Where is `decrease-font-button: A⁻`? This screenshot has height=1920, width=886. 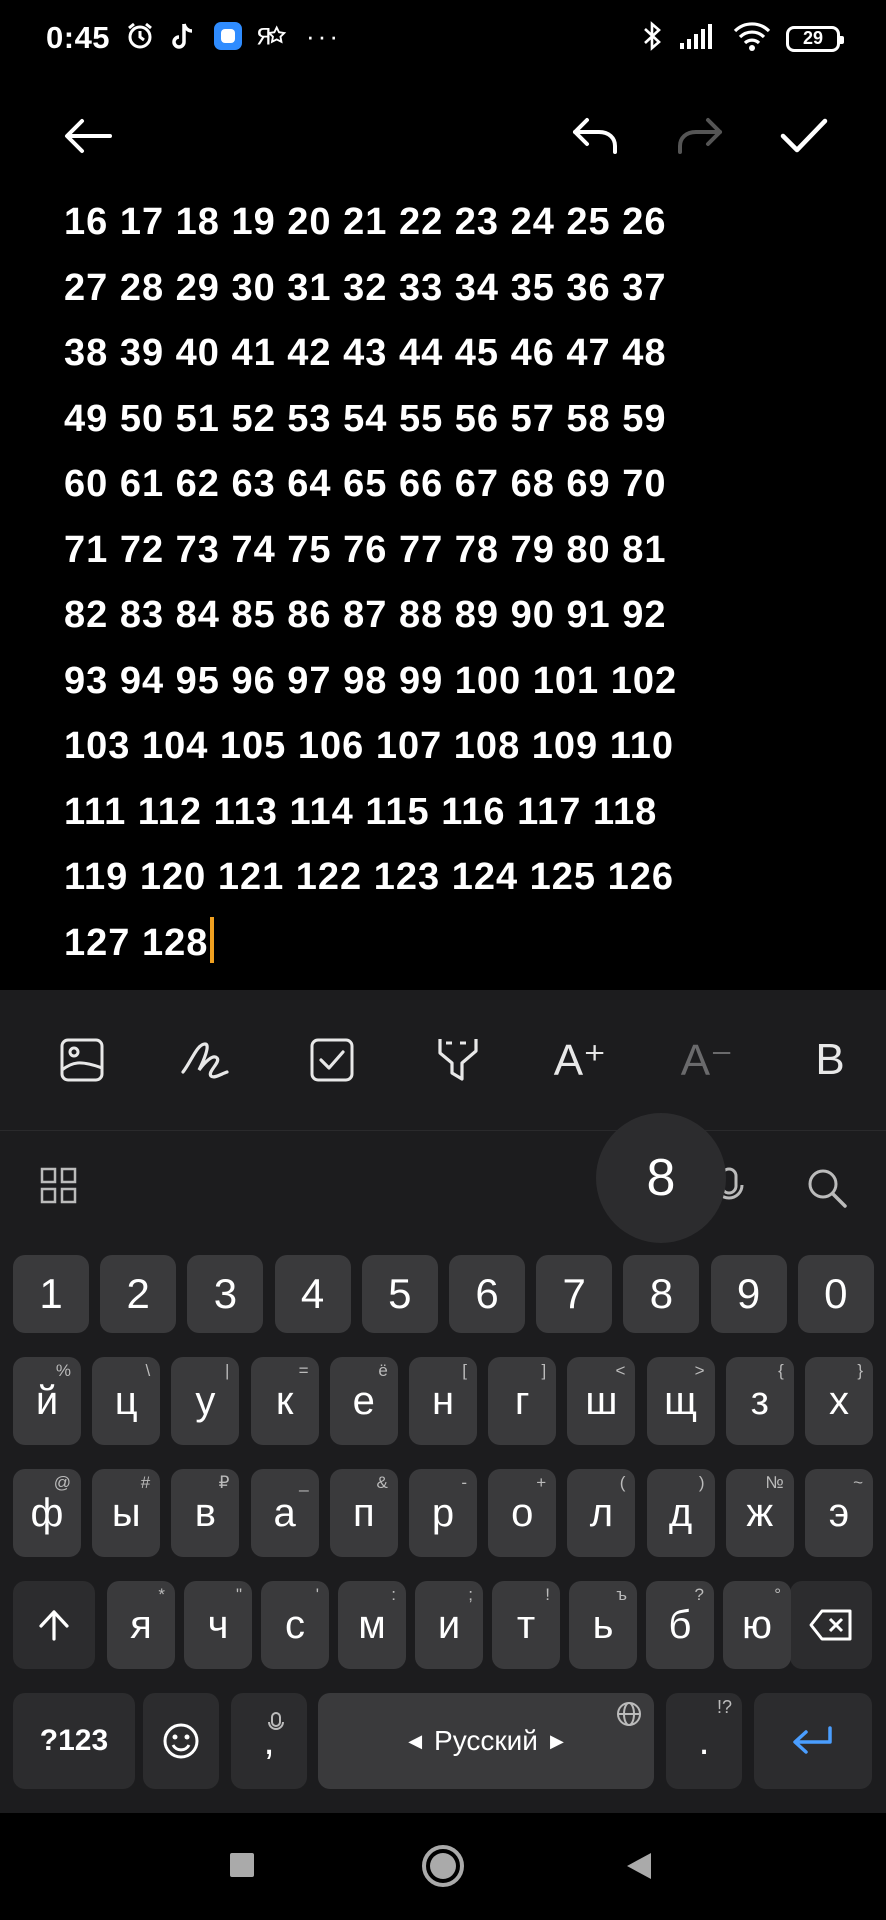 decrease-font-button: A⁻ is located at coordinates (707, 1060).